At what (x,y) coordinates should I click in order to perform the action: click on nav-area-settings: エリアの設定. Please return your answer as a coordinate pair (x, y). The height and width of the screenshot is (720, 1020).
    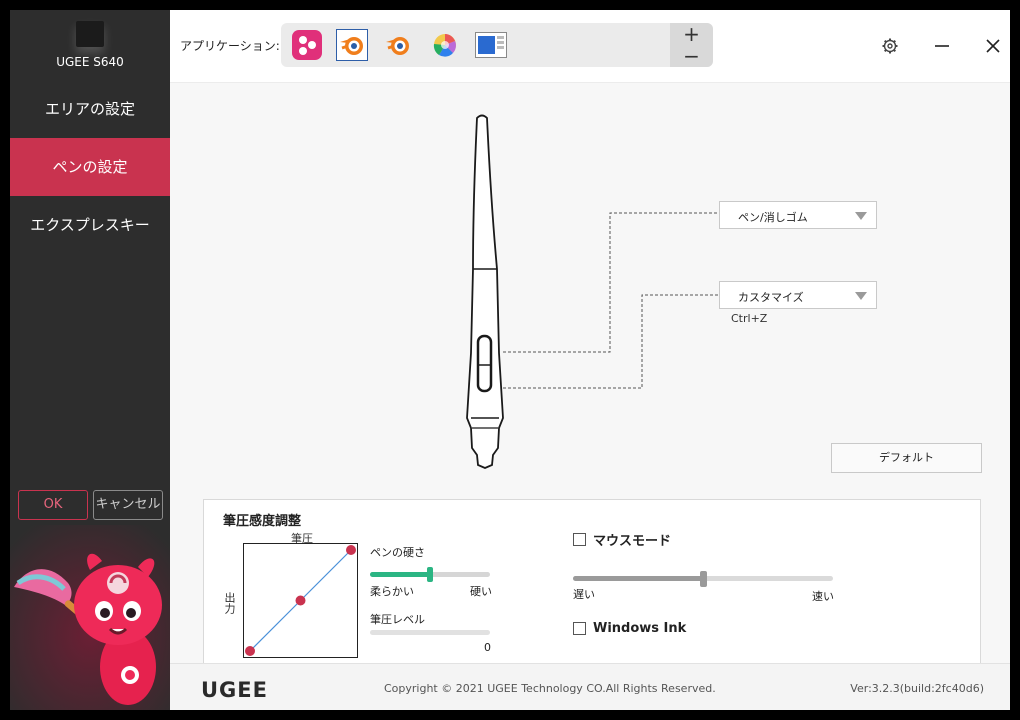
    Looking at the image, I should click on (90, 109).